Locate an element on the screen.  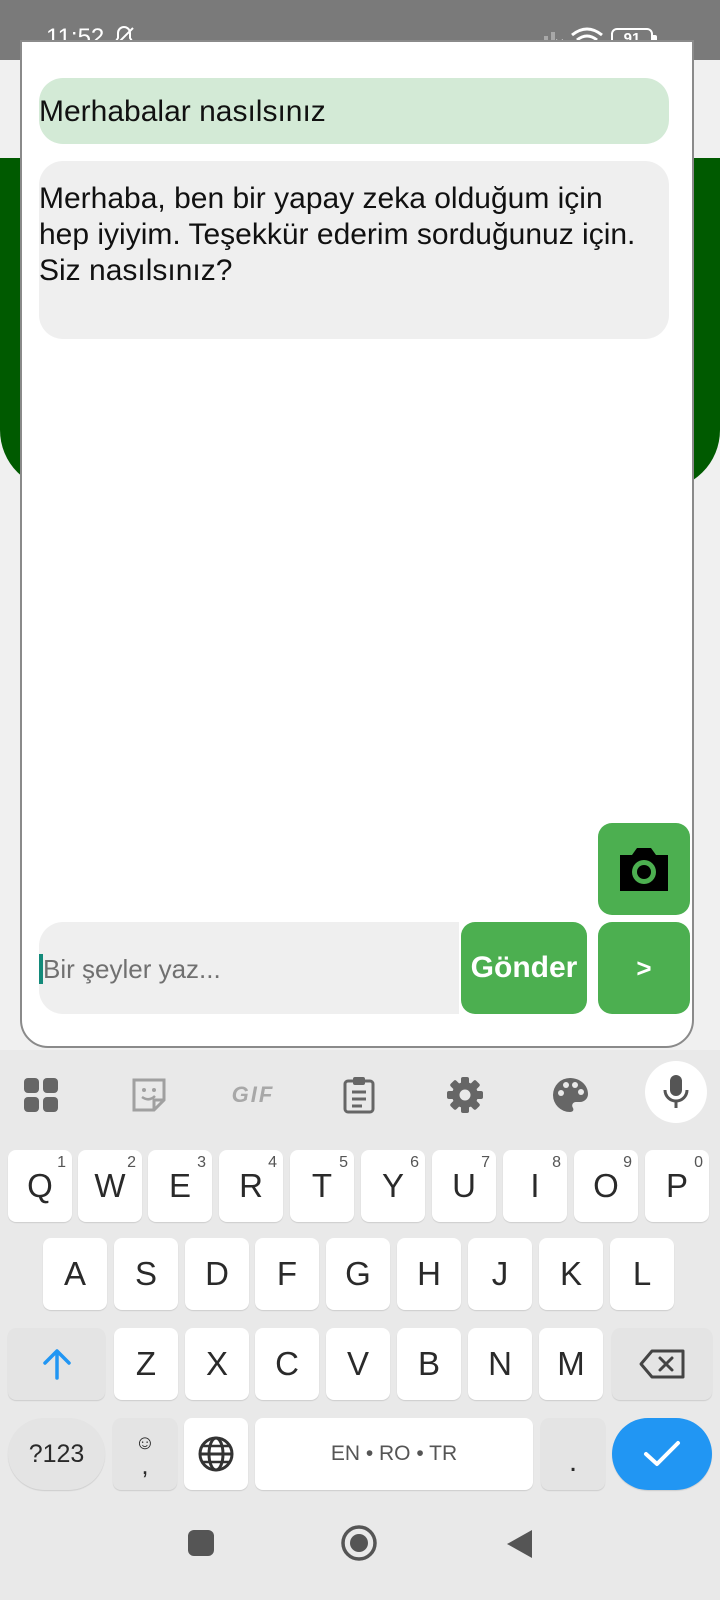
key-y: Y6 is located at coordinates (393, 1186).